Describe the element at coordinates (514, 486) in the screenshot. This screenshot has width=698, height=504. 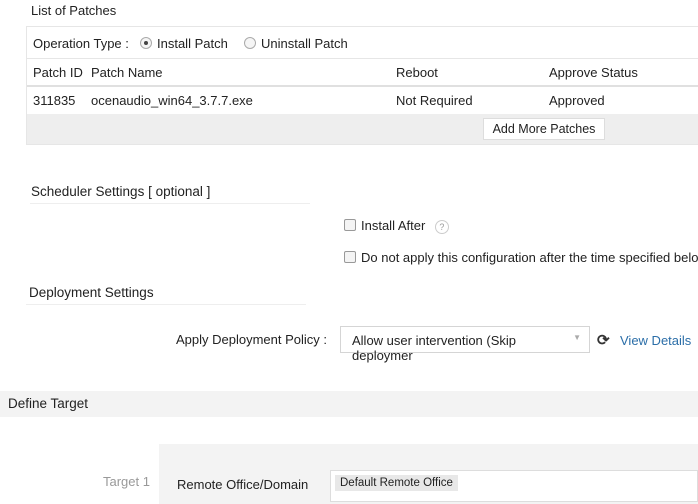
I see `remote-office-input: Default Remote Office` at that location.